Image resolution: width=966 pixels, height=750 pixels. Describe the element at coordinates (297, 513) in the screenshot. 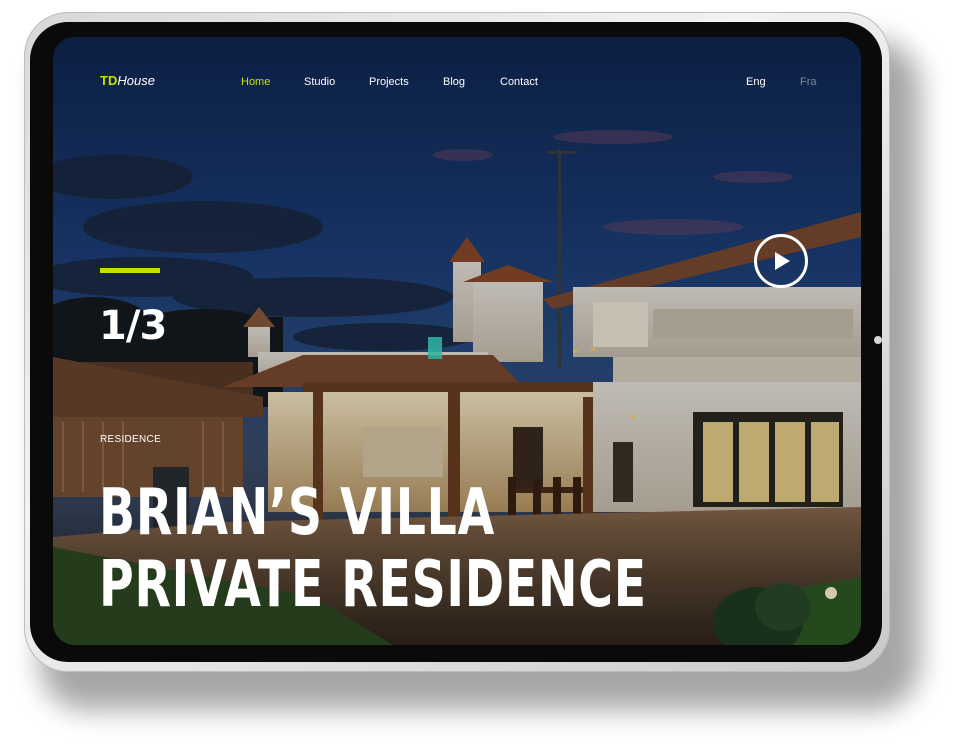

I see `hero-title-line-1: BRIAN’S VILLA` at that location.